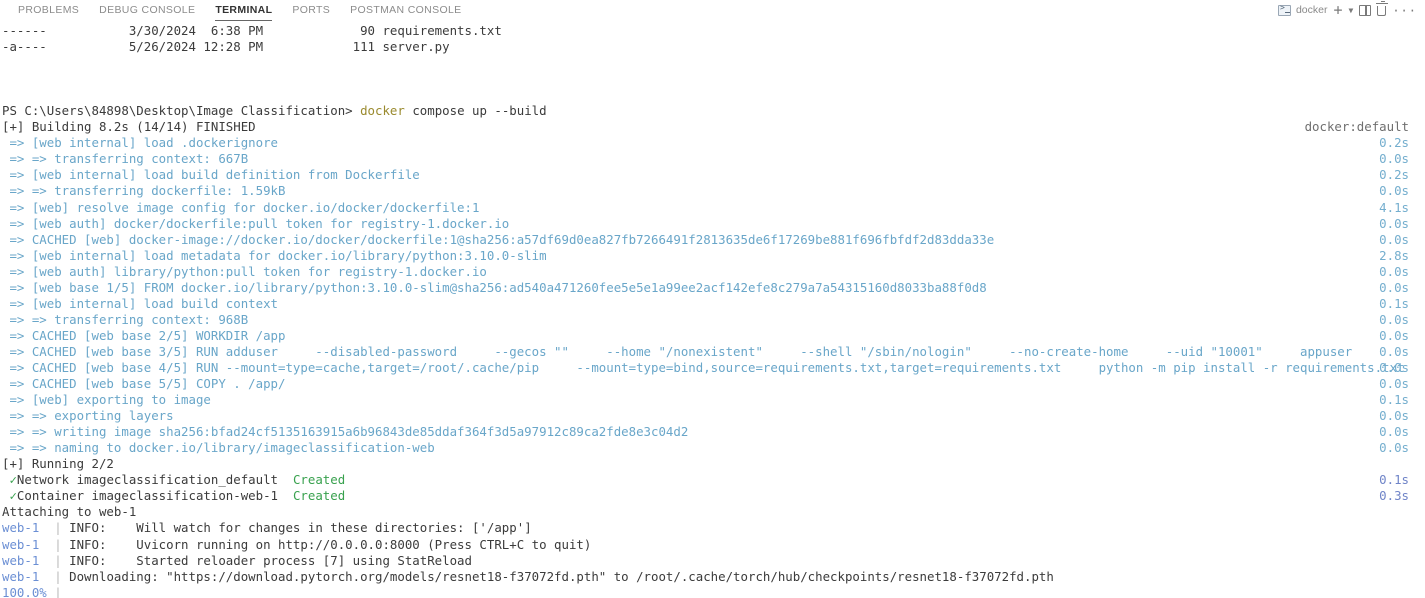  I want to click on split-panel-icon, so click(1365, 10).